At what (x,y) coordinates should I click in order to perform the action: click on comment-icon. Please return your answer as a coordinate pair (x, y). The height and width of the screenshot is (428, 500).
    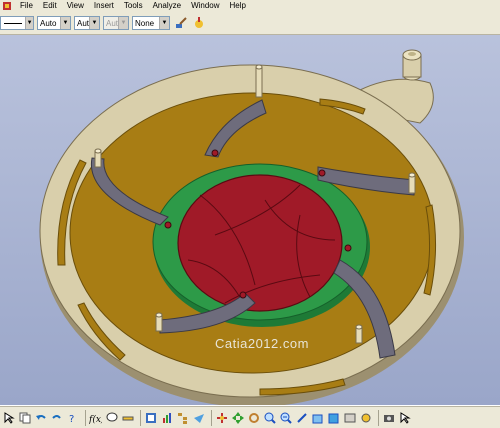
    Looking at the image, I should click on (111, 417).